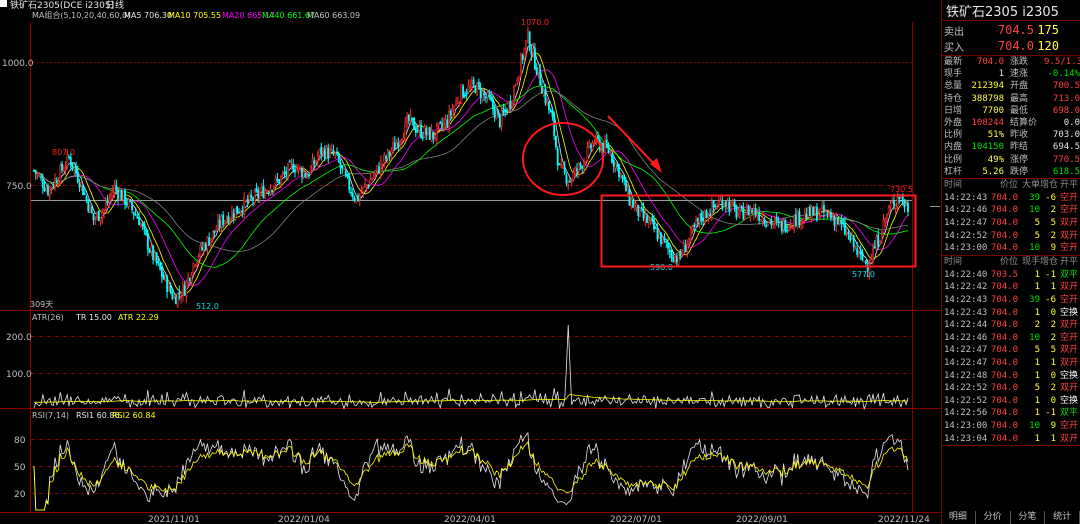 The image size is (1080, 524). What do you see at coordinates (1011, 363) in the screenshot?
I see `tick-row: 14:22:47 704.0 1 1 双开` at bounding box center [1011, 363].